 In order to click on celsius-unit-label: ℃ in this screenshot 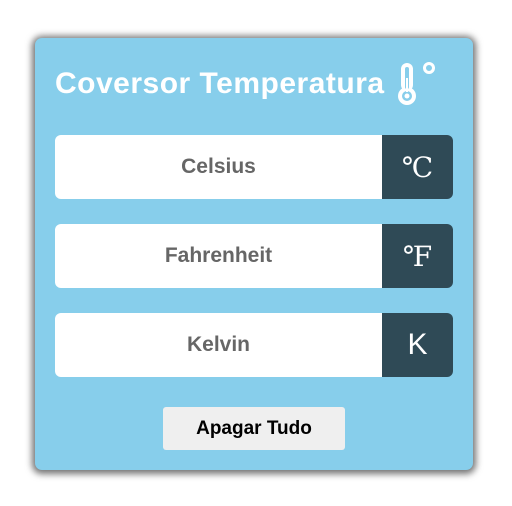, I will do `click(417, 167)`.